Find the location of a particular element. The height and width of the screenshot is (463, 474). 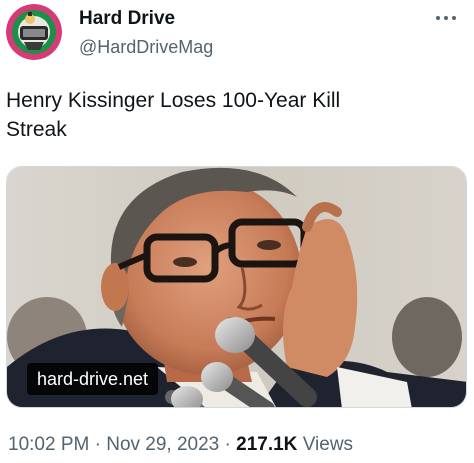

views-count: 217.1K is located at coordinates (266, 444).